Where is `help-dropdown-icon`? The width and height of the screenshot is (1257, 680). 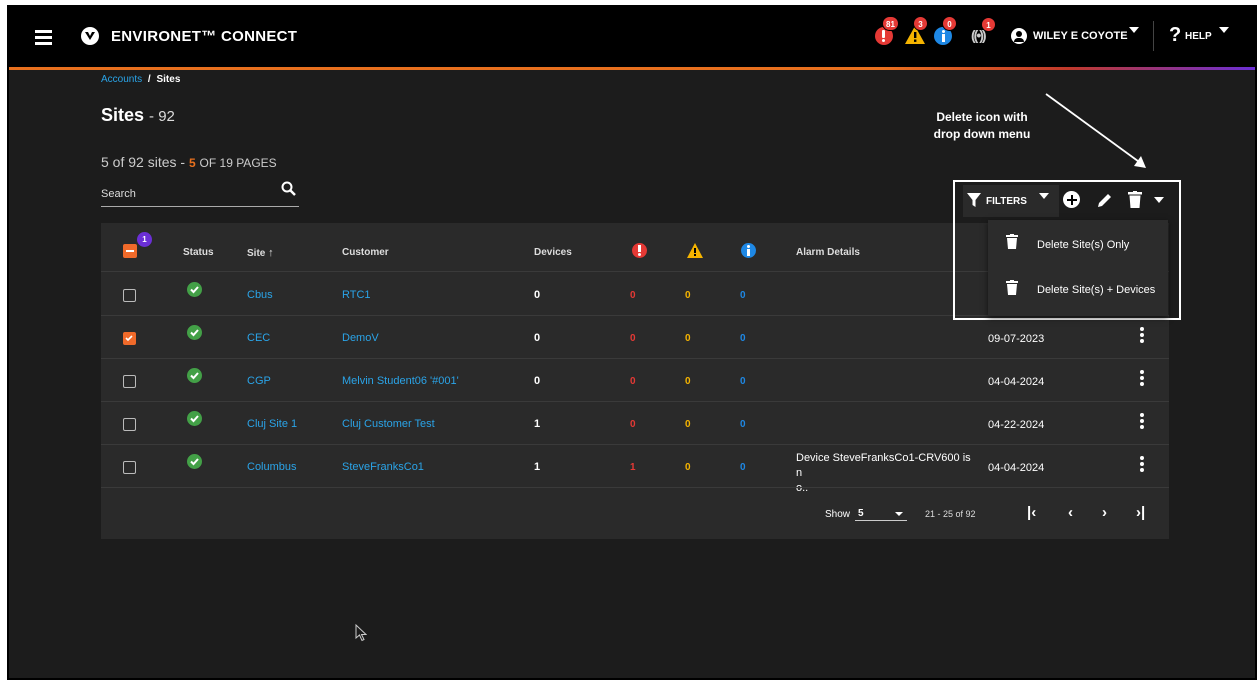
help-dropdown-icon is located at coordinates (1224, 30).